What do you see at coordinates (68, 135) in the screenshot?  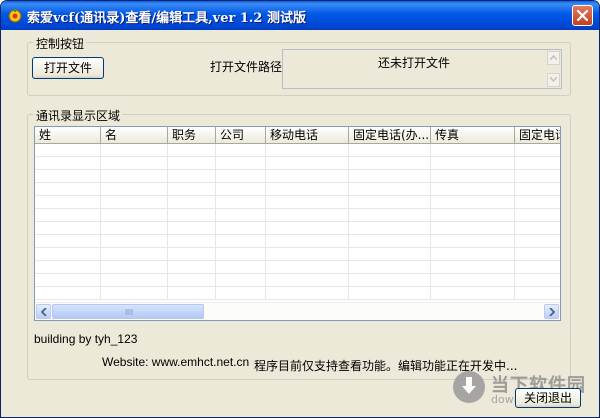 I see `column-header: 姓` at bounding box center [68, 135].